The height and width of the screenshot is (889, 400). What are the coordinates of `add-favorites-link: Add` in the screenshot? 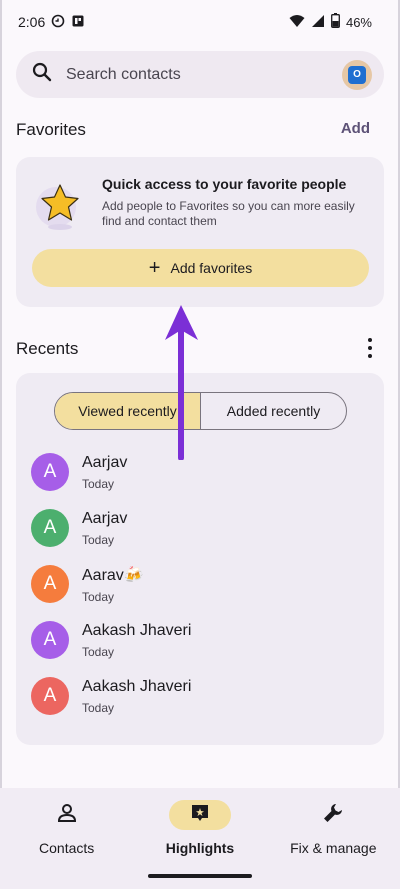 It's located at (355, 128).